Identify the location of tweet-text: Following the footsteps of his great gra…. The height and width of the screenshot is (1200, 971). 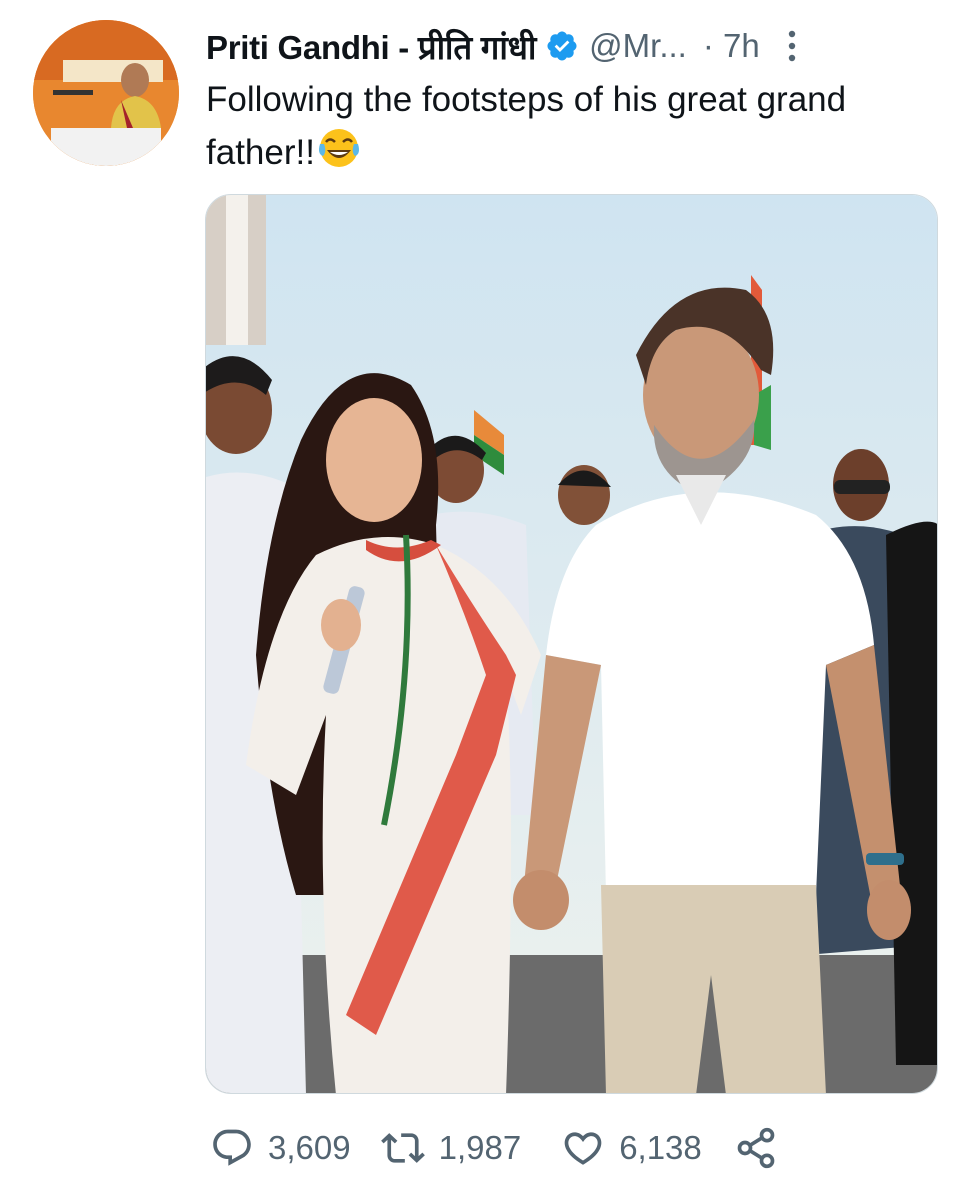
(566, 126).